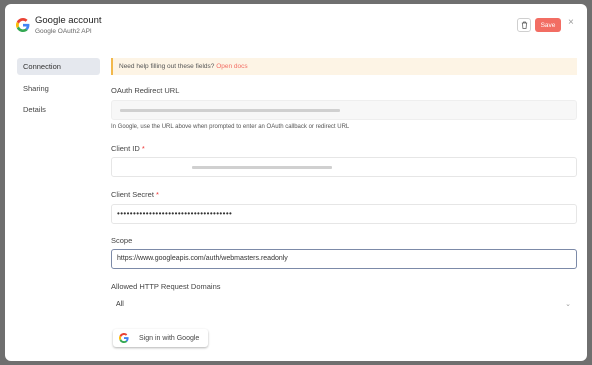 Image resolution: width=592 pixels, height=365 pixels. I want to click on redirect-url-field, so click(344, 110).